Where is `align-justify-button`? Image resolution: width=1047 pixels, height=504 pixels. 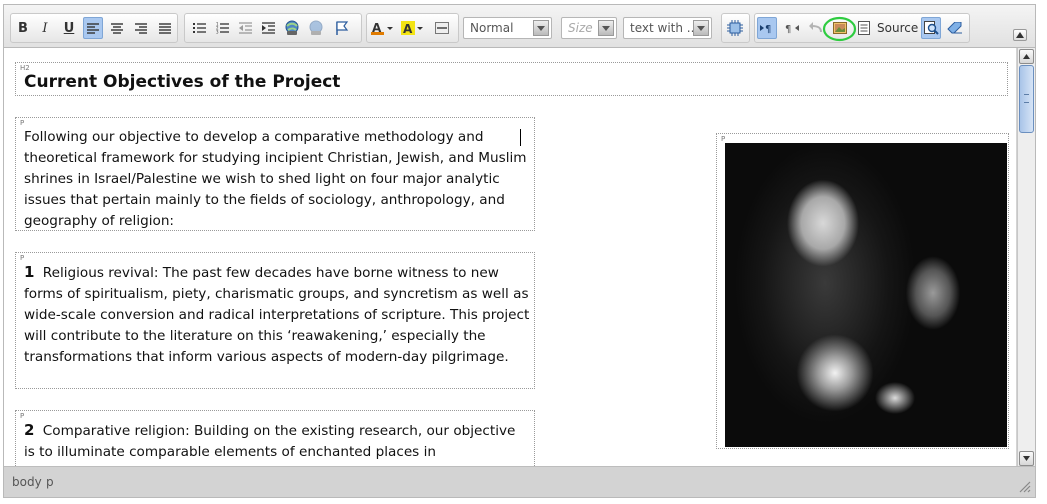
align-justify-button is located at coordinates (165, 28).